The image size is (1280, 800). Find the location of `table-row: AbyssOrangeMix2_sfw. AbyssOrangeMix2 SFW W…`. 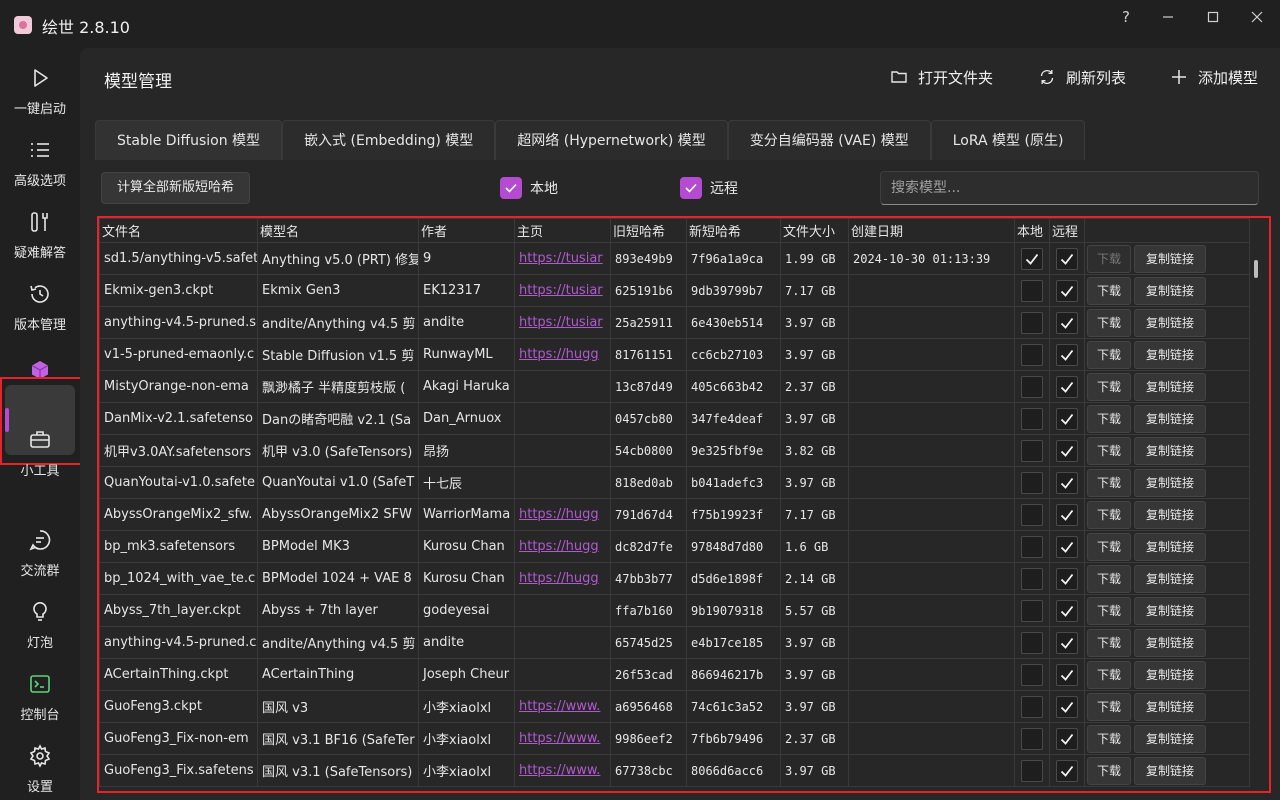

table-row: AbyssOrangeMix2_sfw. AbyssOrangeMix2 SFW W… is located at coordinates (674, 514).